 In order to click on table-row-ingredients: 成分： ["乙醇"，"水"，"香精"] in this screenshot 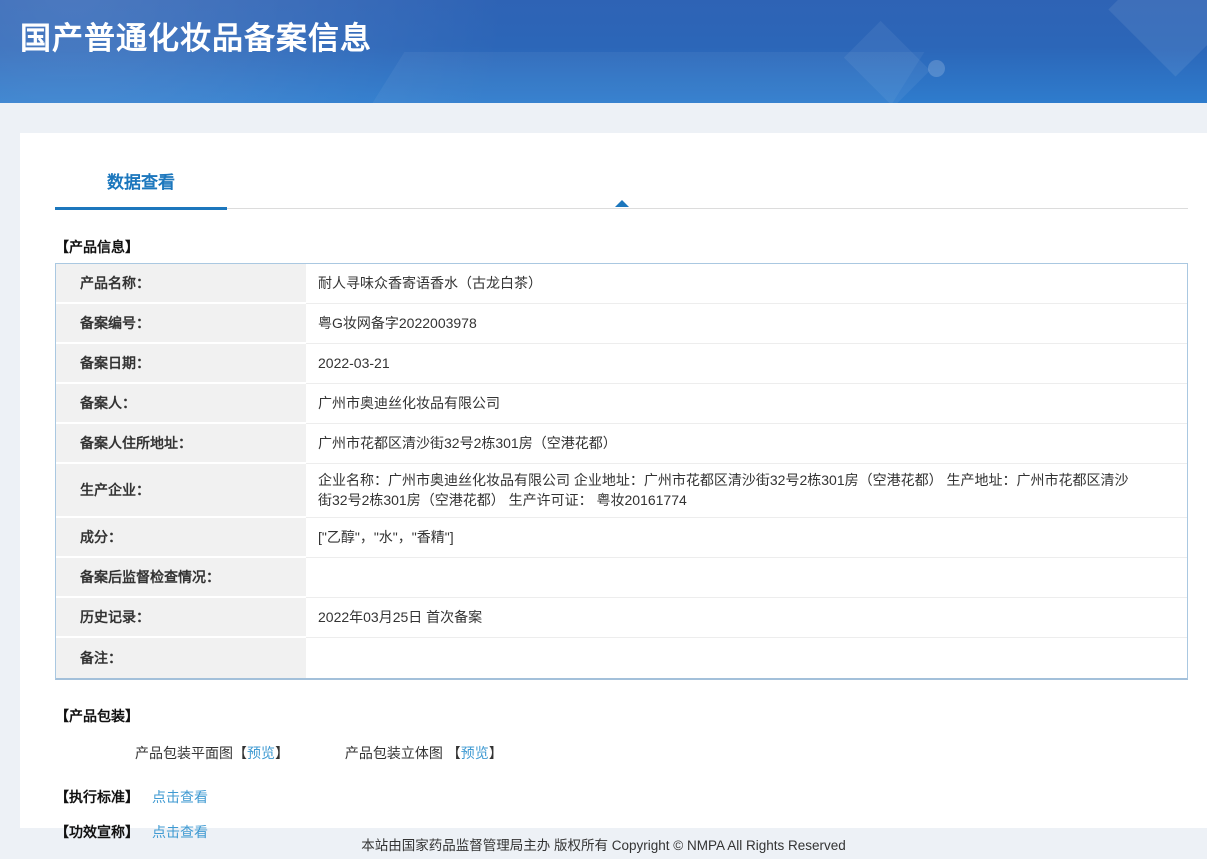, I will do `click(621, 537)`.